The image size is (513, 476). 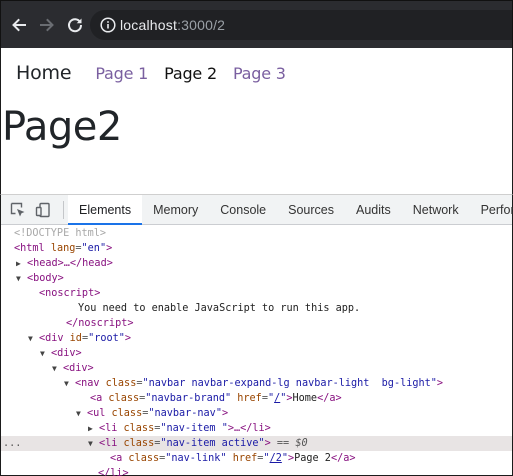 I want to click on root-value: root, so click(x=106, y=338).